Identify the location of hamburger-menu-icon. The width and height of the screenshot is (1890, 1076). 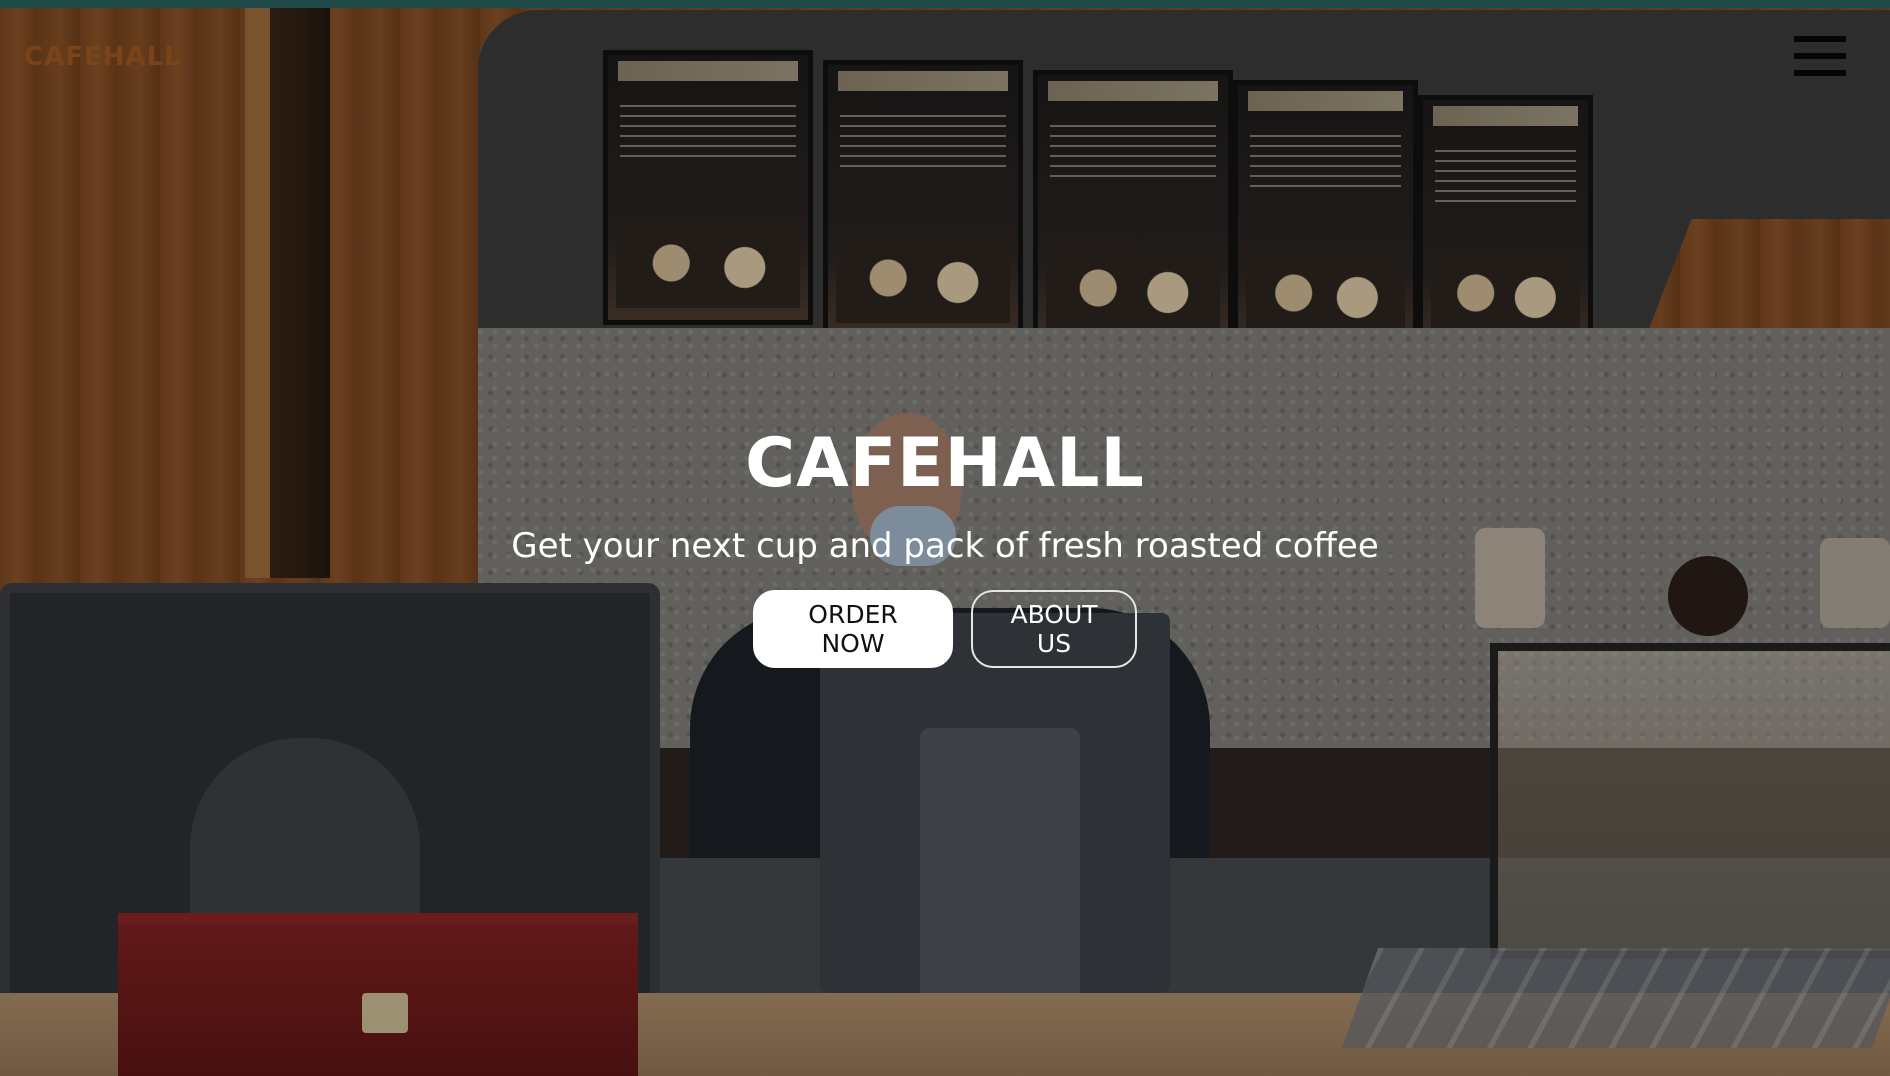
(1820, 56).